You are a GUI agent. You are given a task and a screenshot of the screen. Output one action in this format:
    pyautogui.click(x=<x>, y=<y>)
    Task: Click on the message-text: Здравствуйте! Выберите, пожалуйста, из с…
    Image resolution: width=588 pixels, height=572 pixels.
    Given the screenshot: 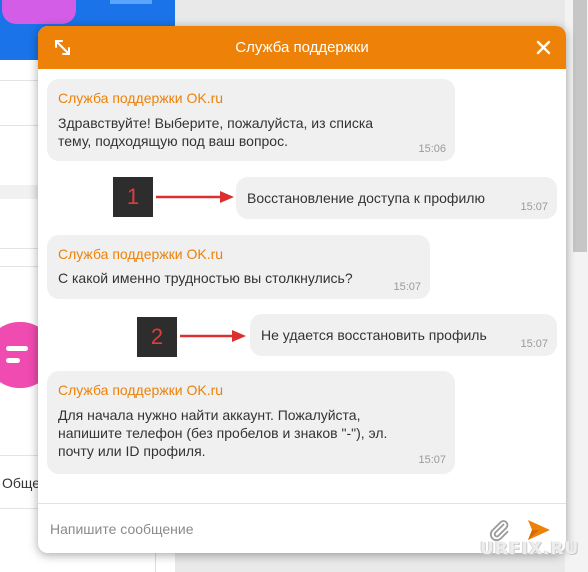 What is the action you would take?
    pyautogui.click(x=215, y=132)
    